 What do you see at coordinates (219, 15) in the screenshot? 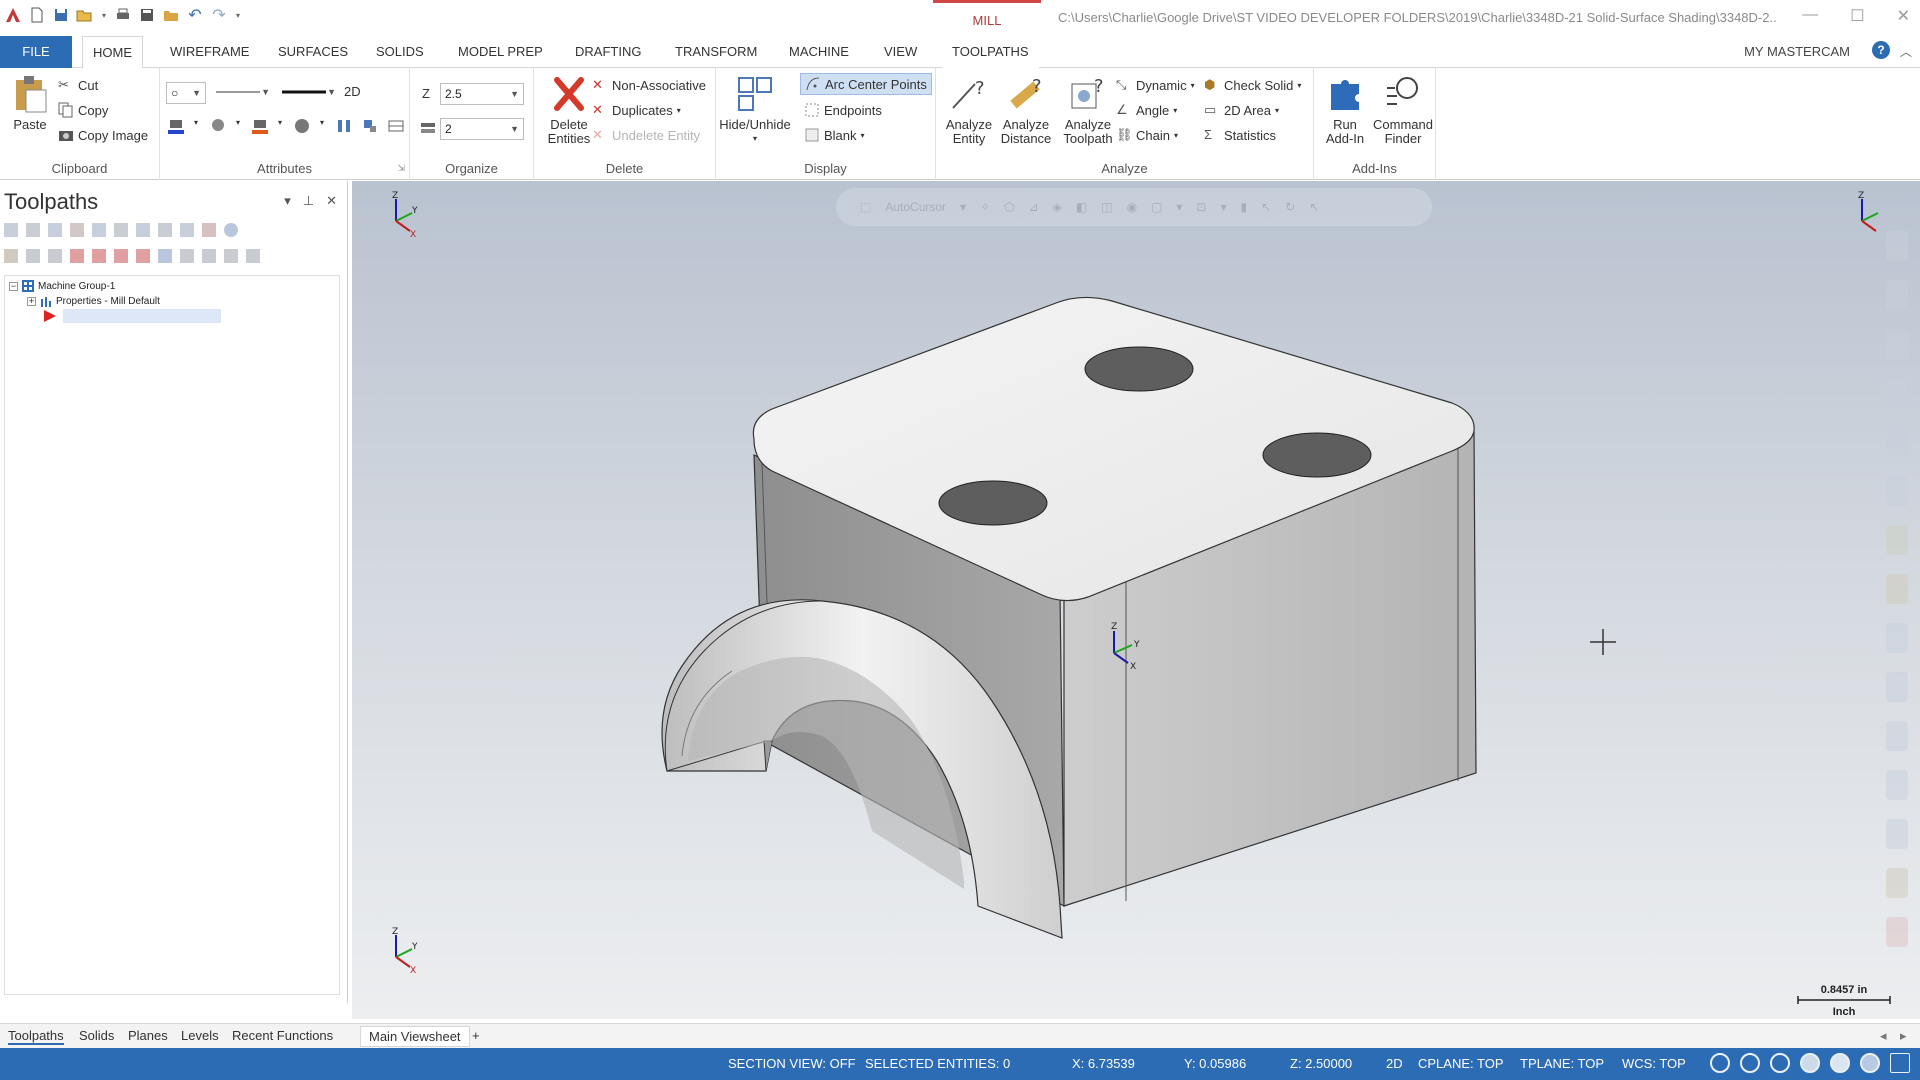
I see `redo-icon: ↷` at bounding box center [219, 15].